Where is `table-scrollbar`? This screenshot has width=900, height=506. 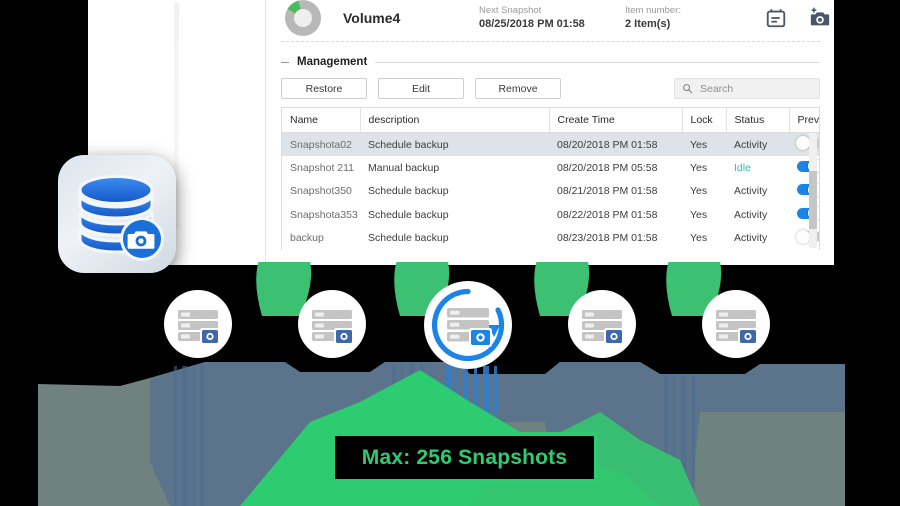
table-scrollbar is located at coordinates (813, 190).